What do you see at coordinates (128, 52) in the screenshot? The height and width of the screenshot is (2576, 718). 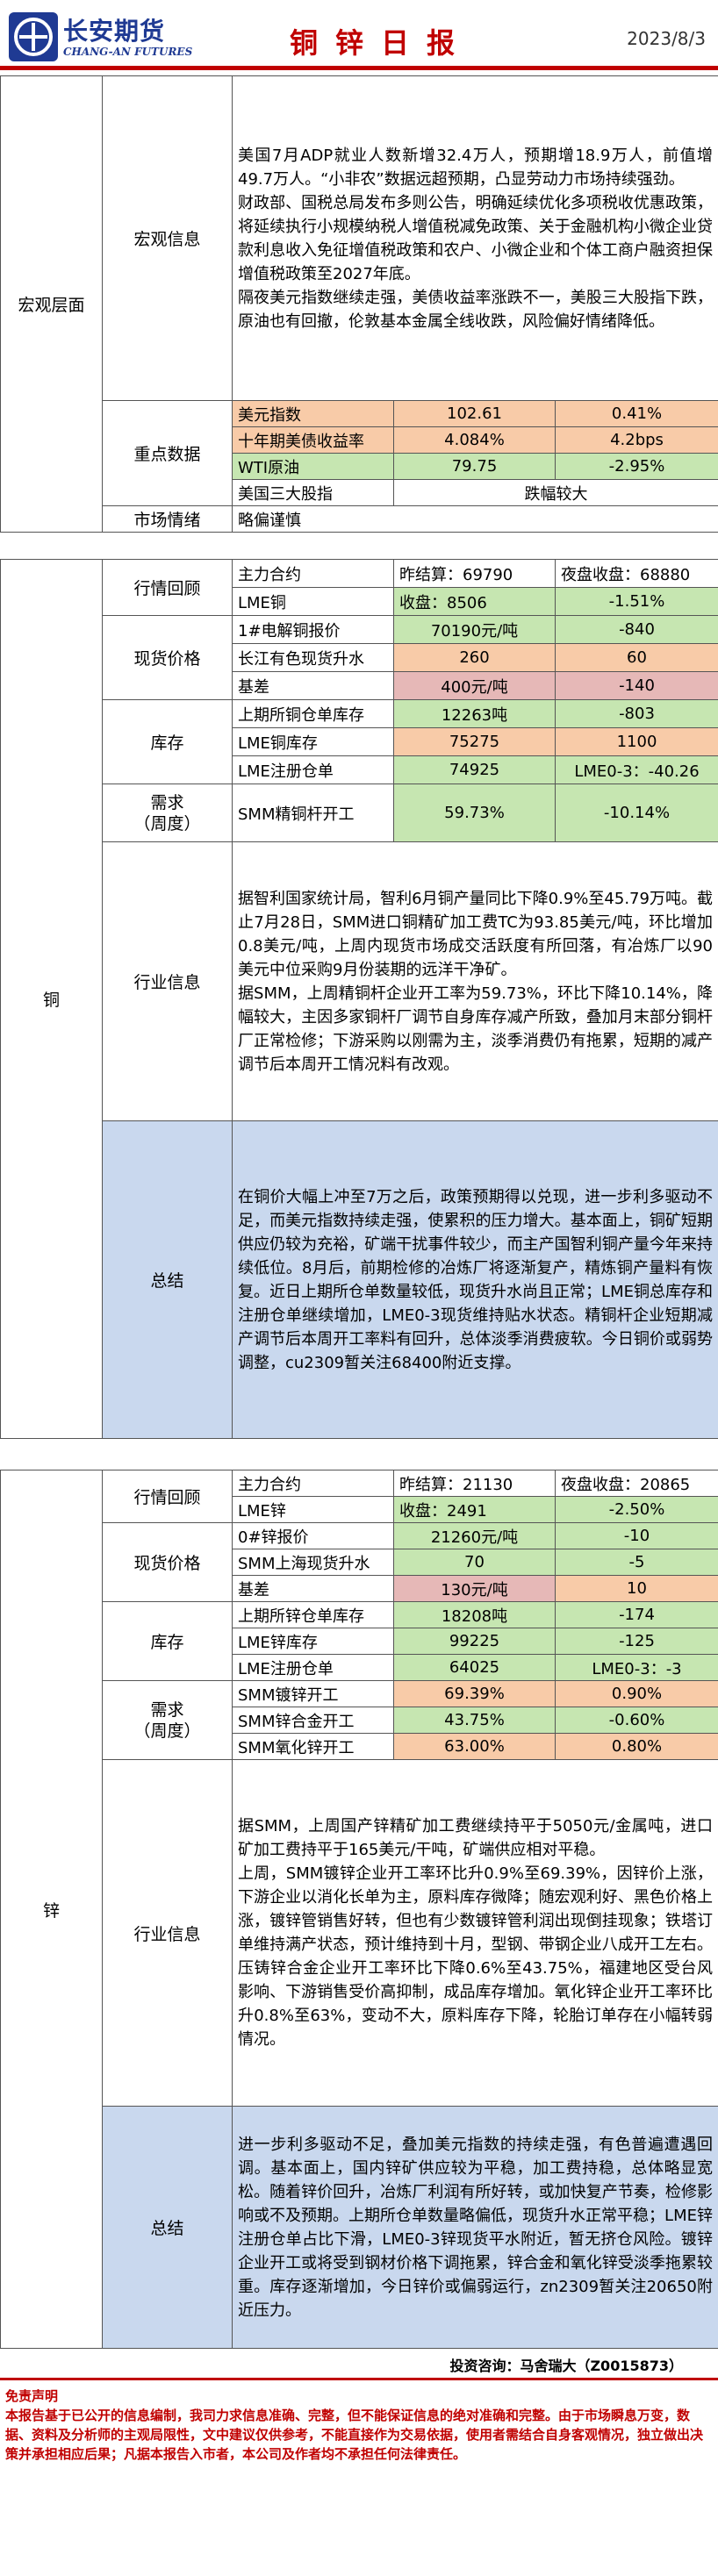 I see `brand-name-english: CHANG-AN FUTURES` at bounding box center [128, 52].